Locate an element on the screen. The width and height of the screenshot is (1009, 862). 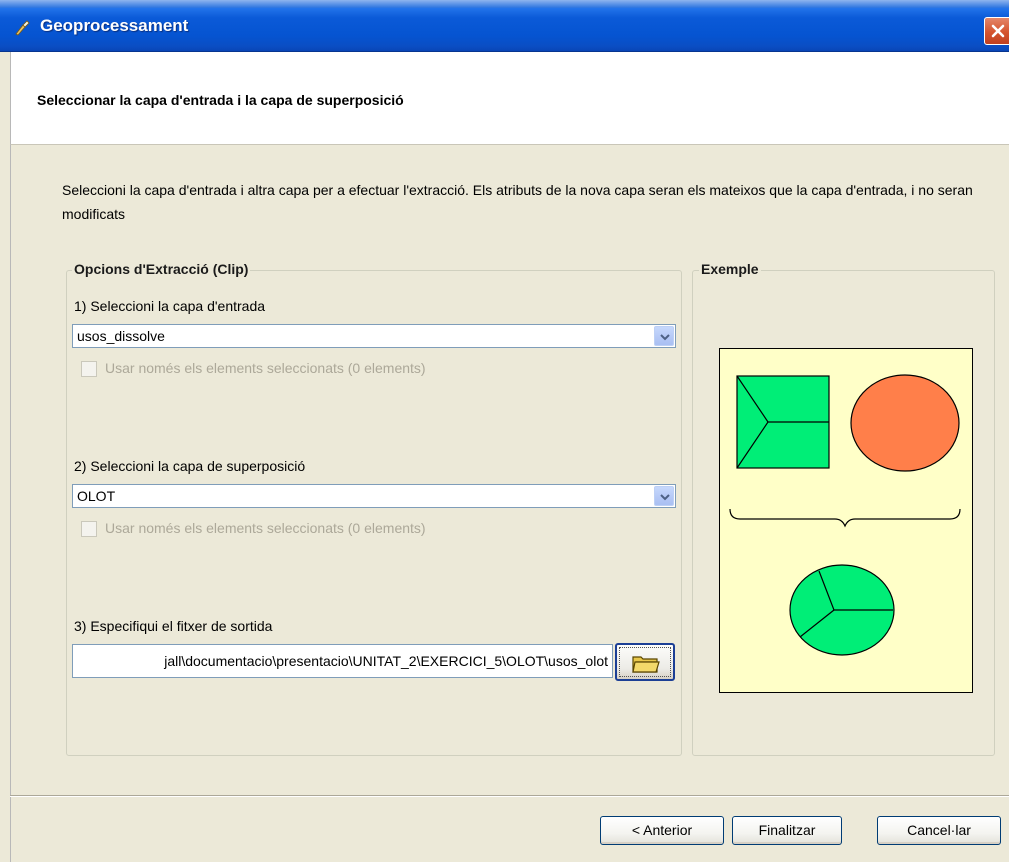
brace-icon is located at coordinates (845, 518).